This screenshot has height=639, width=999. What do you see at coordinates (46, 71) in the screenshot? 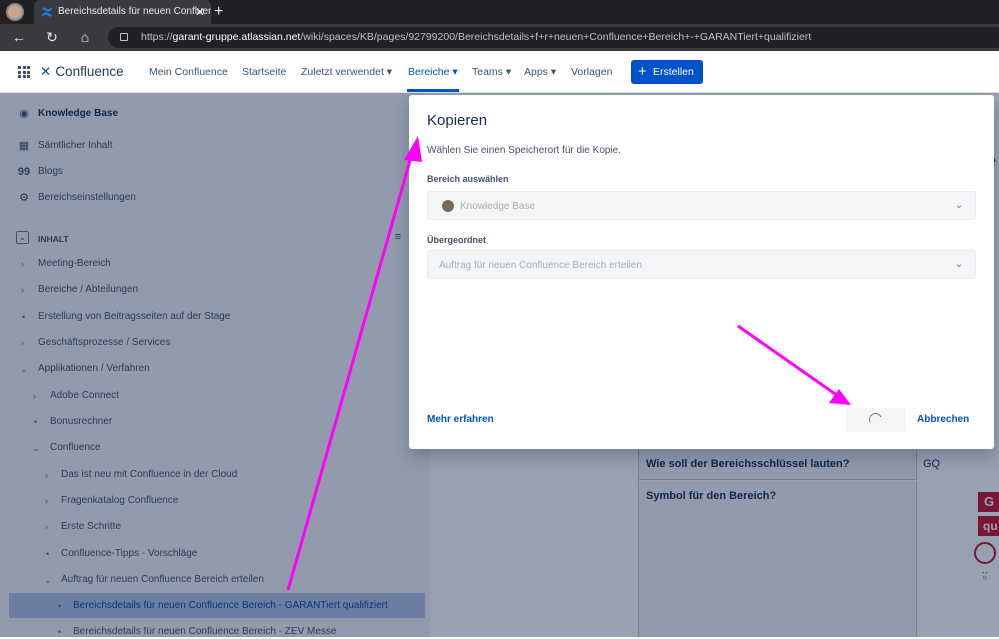
I see `confluence-logo-icon: ✕` at bounding box center [46, 71].